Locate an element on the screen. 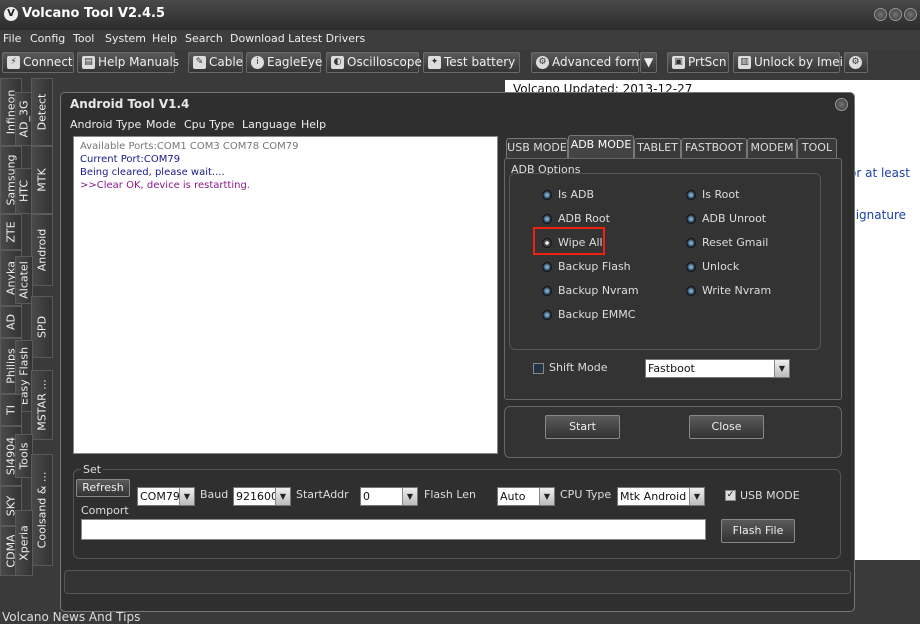 This screenshot has height=624, width=920. cpu-type-label: CPU Type is located at coordinates (586, 494).